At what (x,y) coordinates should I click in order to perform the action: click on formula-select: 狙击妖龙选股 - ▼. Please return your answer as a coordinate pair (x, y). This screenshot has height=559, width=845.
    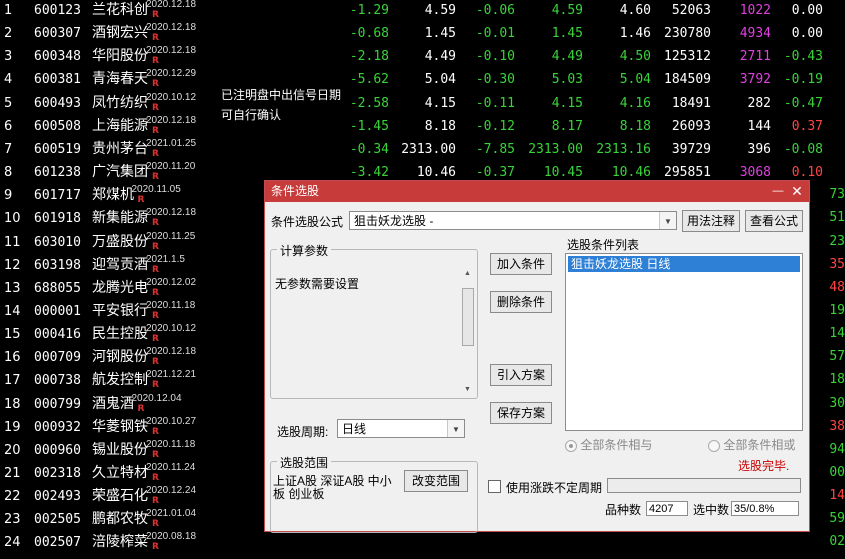
    Looking at the image, I should click on (513, 220).